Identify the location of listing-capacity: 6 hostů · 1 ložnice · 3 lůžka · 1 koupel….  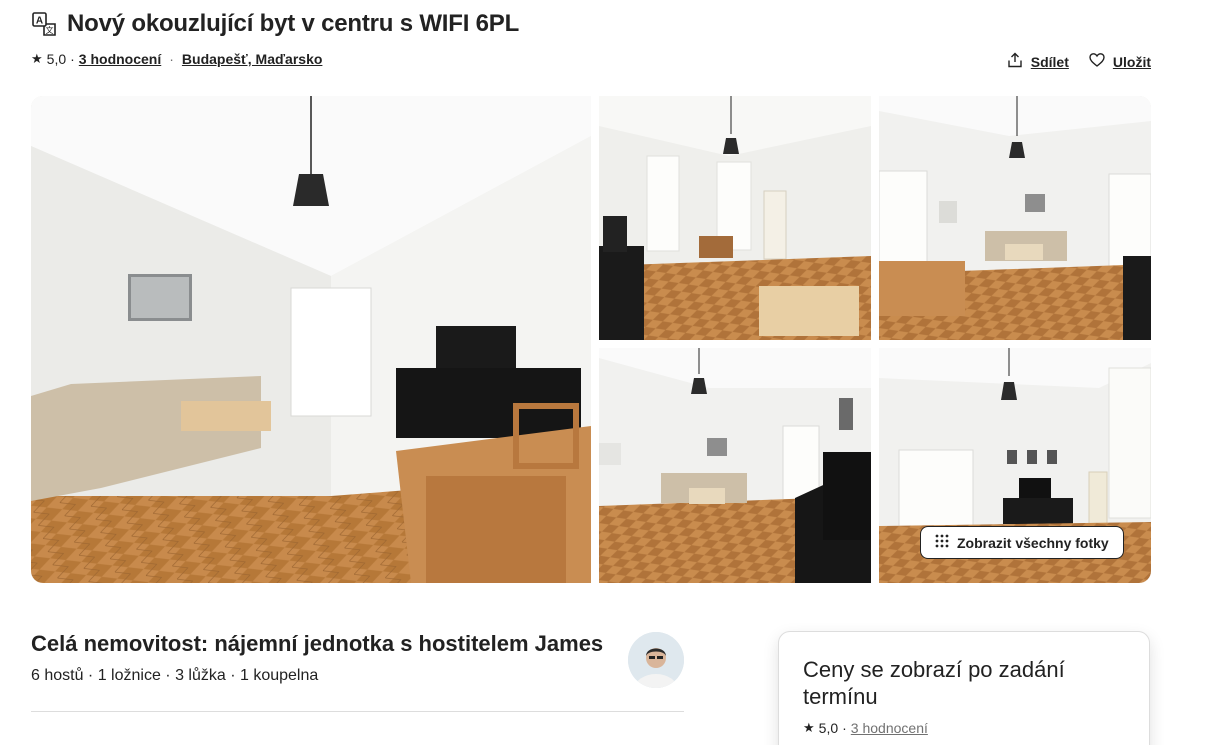
(175, 675).